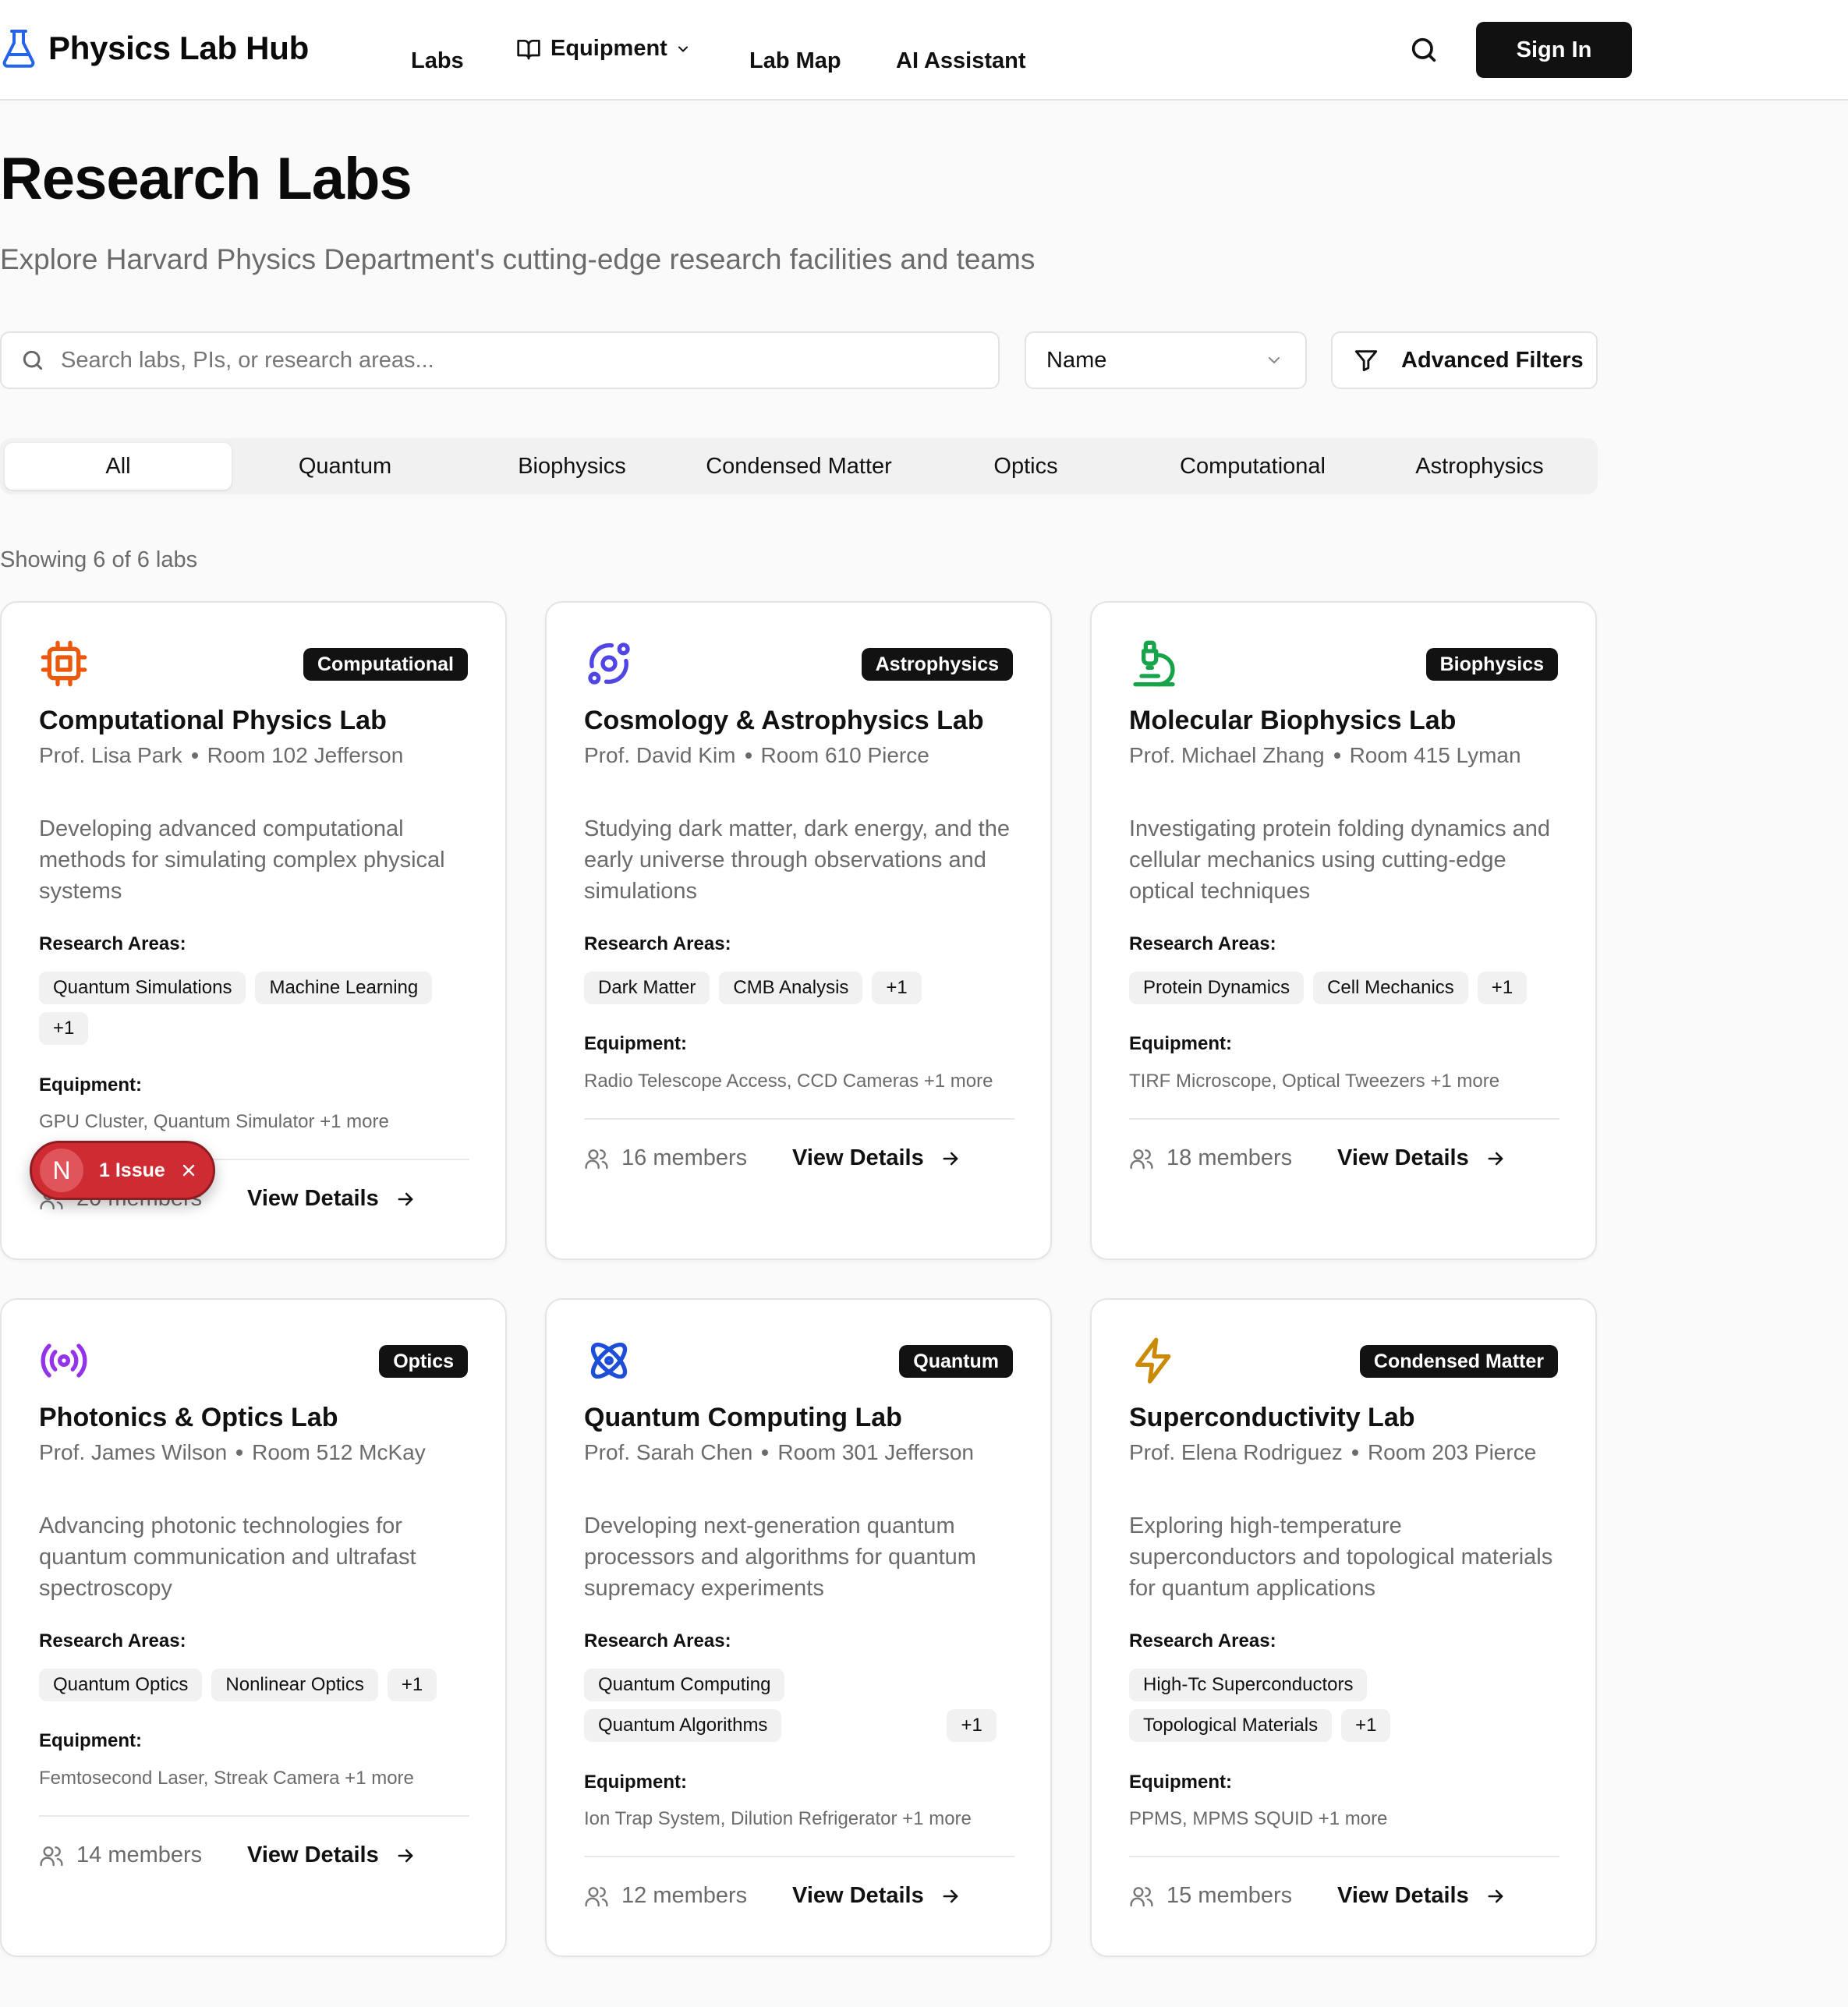 This screenshot has width=1848, height=2007. What do you see at coordinates (795, 61) in the screenshot?
I see `nav-lab-map: Lab Map` at bounding box center [795, 61].